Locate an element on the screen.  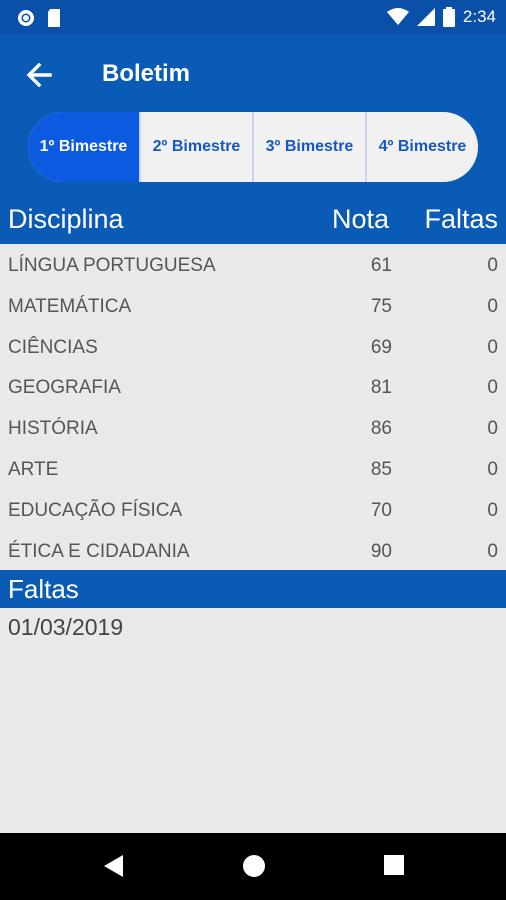
tab-bimester-4: 4º Bimestre is located at coordinates (422, 147).